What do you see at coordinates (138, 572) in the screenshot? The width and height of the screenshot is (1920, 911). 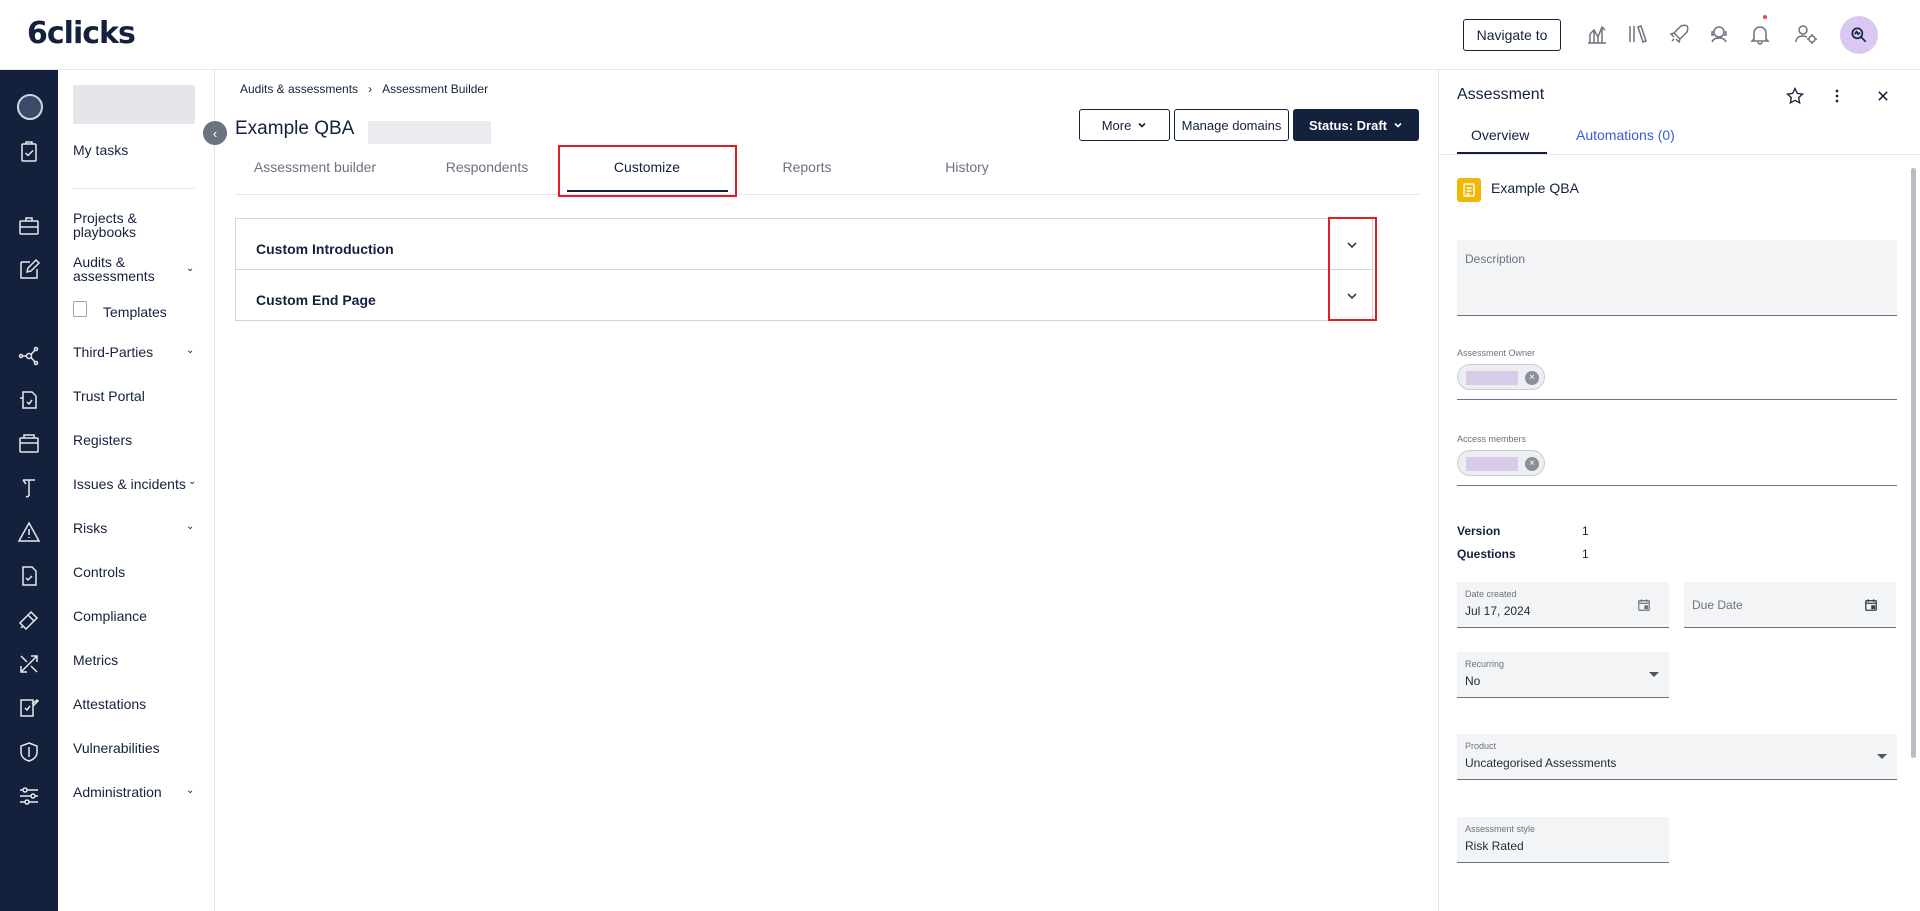 I see `sidebar-item-controls: Controls` at bounding box center [138, 572].